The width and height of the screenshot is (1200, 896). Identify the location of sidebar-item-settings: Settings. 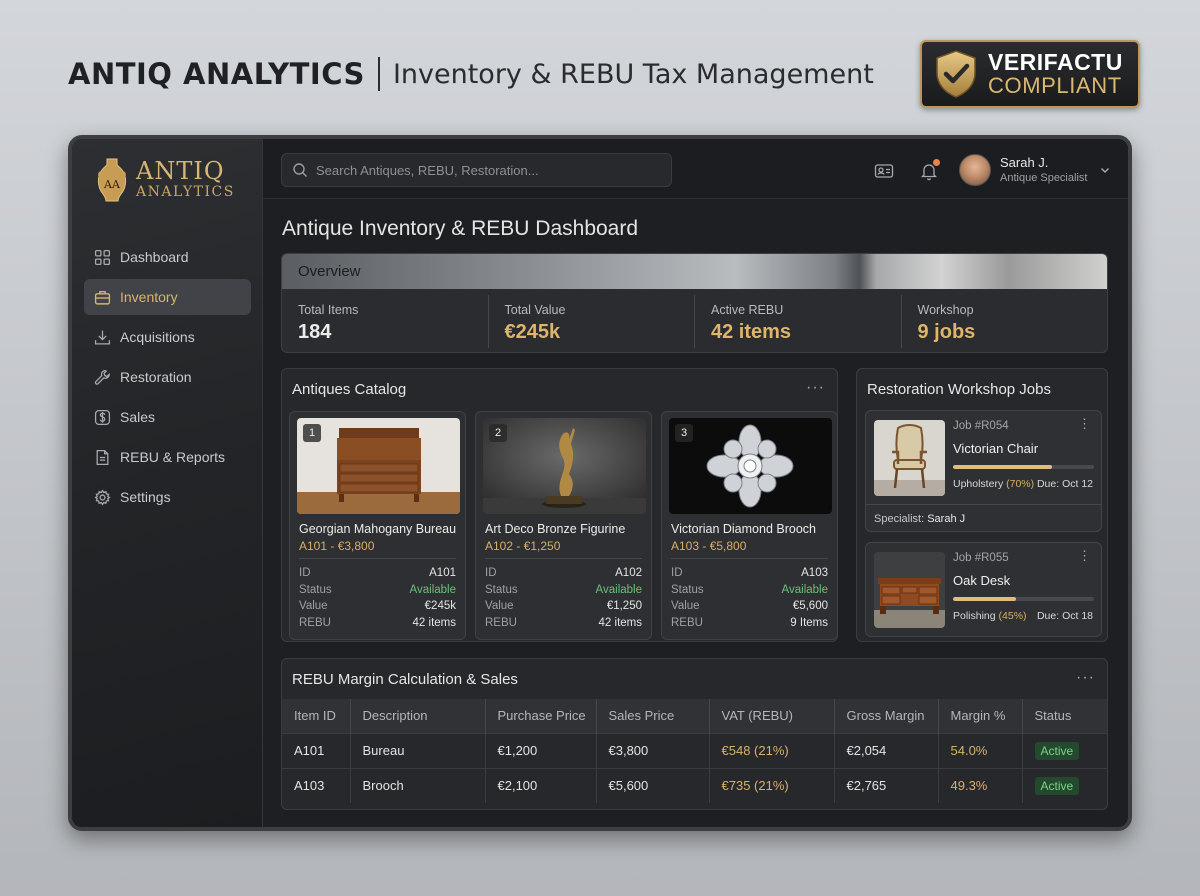
(167, 497).